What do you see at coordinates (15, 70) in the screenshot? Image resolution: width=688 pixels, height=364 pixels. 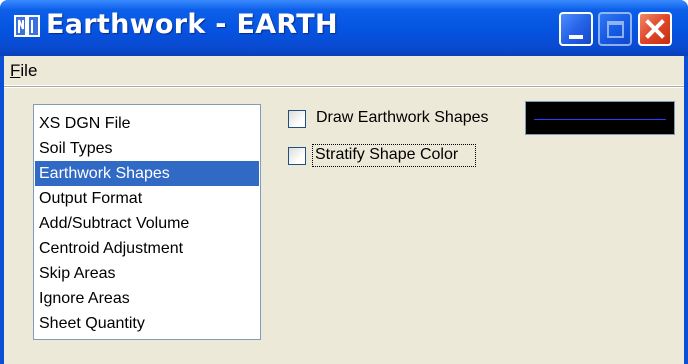 I see `menu-file-accelerator: F` at bounding box center [15, 70].